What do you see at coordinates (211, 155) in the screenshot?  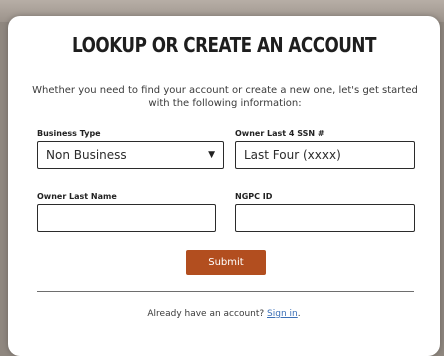 I see `caret-down-icon: ▼` at bounding box center [211, 155].